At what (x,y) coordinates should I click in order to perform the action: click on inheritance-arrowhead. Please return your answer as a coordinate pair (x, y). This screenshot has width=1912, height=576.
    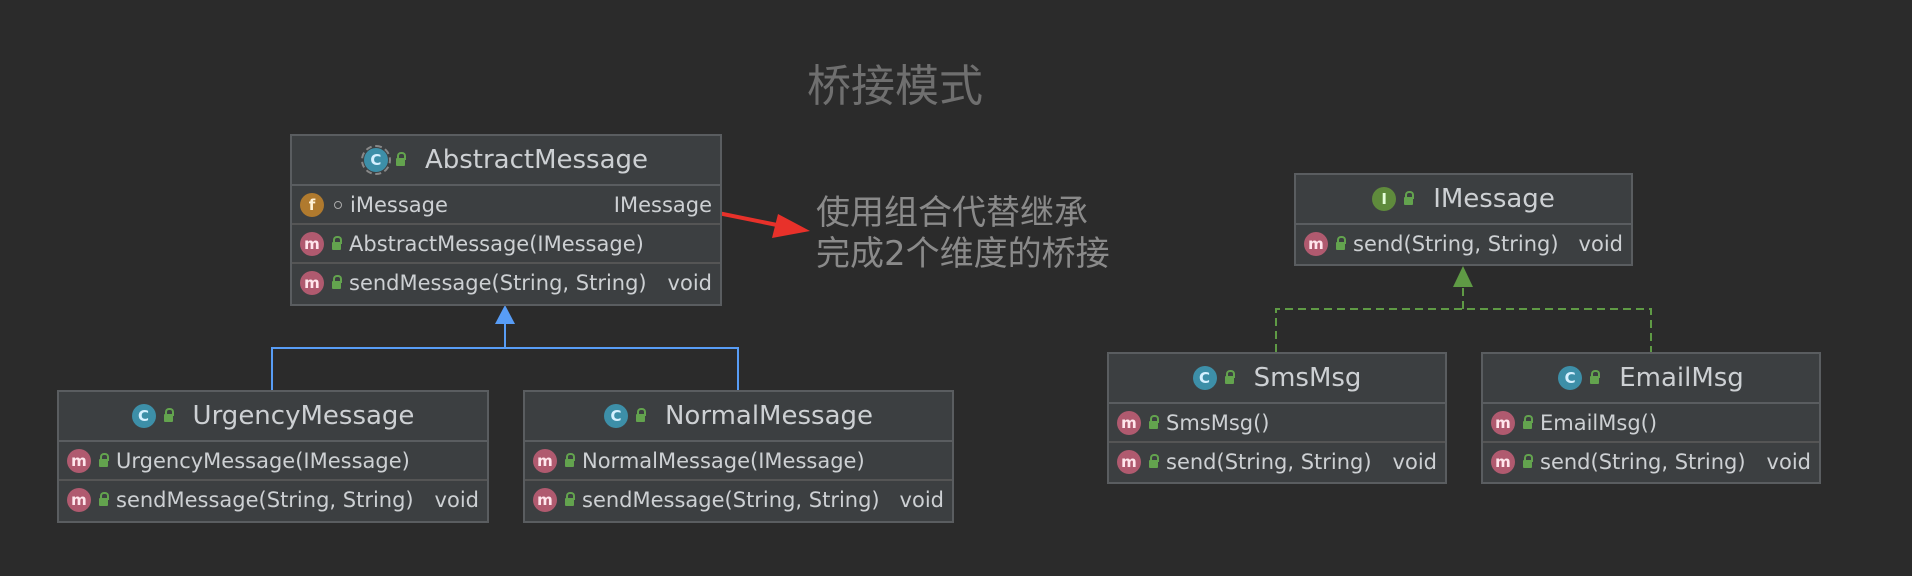
    Looking at the image, I should click on (505, 314).